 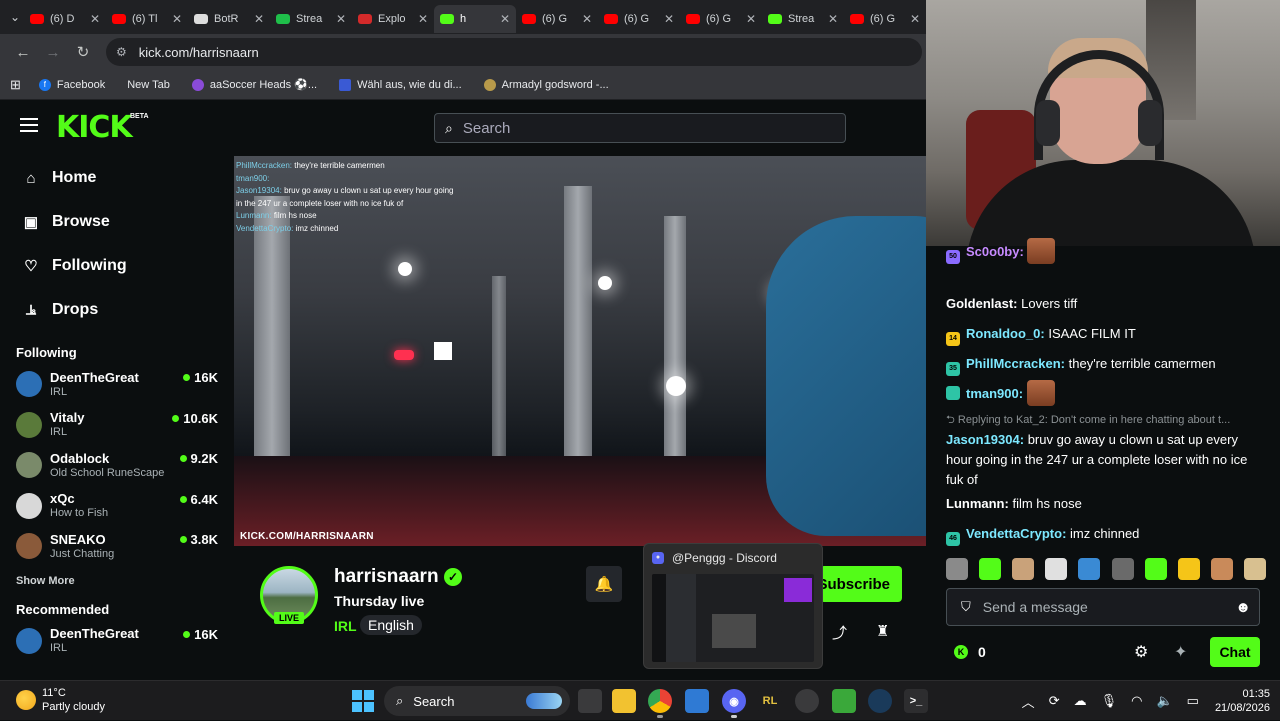 What do you see at coordinates (916, 701) in the screenshot?
I see `terminal-icon: >_` at bounding box center [916, 701].